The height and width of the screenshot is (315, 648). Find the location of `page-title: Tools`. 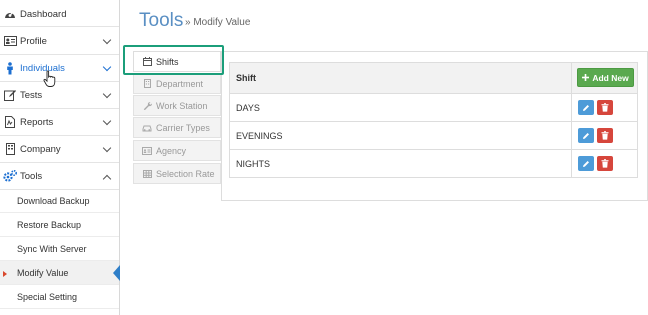

page-title: Tools is located at coordinates (161, 20).